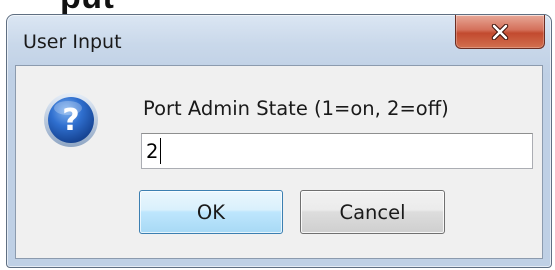 The width and height of the screenshot is (555, 270). I want to click on close-x-icon, so click(500, 31).